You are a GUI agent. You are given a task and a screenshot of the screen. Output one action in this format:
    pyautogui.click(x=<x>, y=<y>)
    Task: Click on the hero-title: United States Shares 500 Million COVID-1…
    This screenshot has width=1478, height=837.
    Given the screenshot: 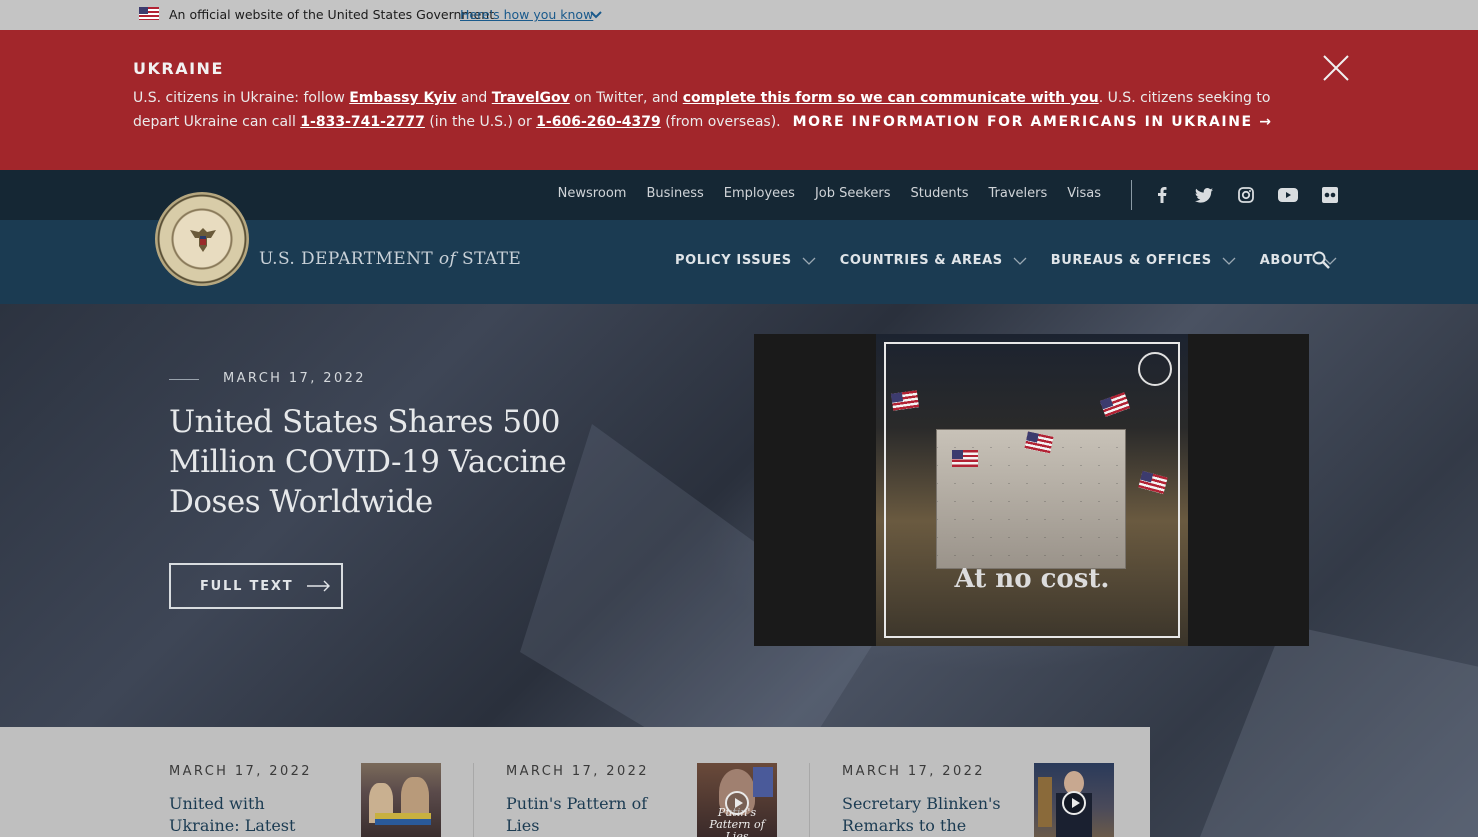 What is the action you would take?
    pyautogui.click(x=404, y=462)
    